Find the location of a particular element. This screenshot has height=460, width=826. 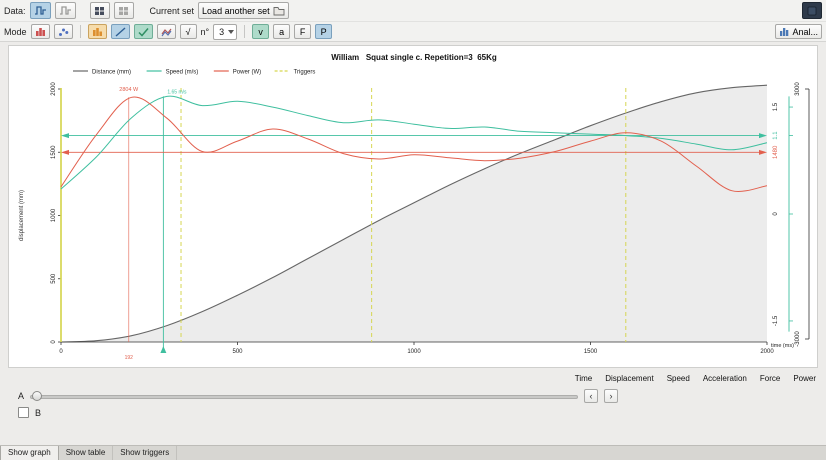

n-label: n° is located at coordinates (205, 31).